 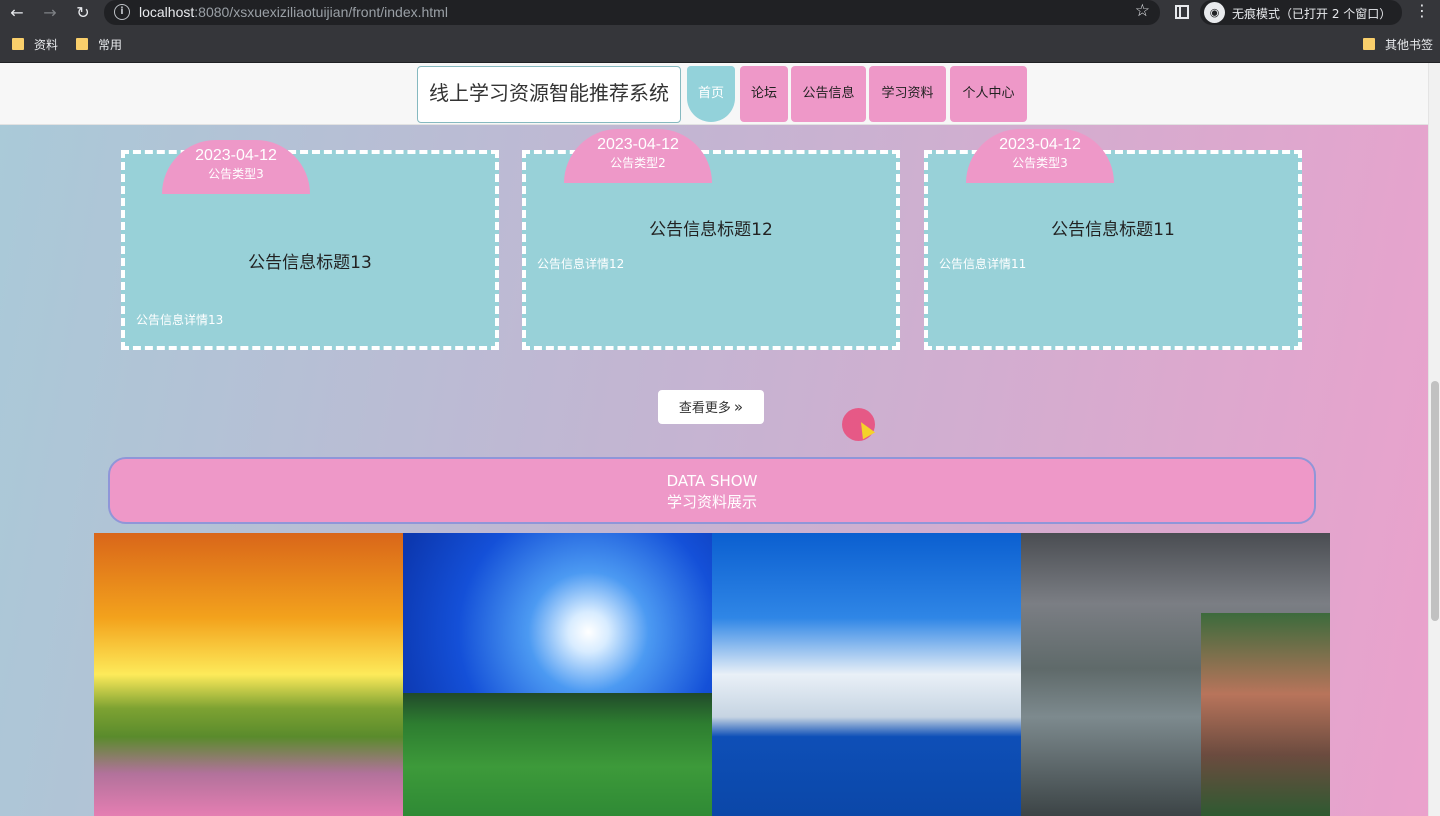 What do you see at coordinates (1214, 12) in the screenshot?
I see `incognito-icon: ◉` at bounding box center [1214, 12].